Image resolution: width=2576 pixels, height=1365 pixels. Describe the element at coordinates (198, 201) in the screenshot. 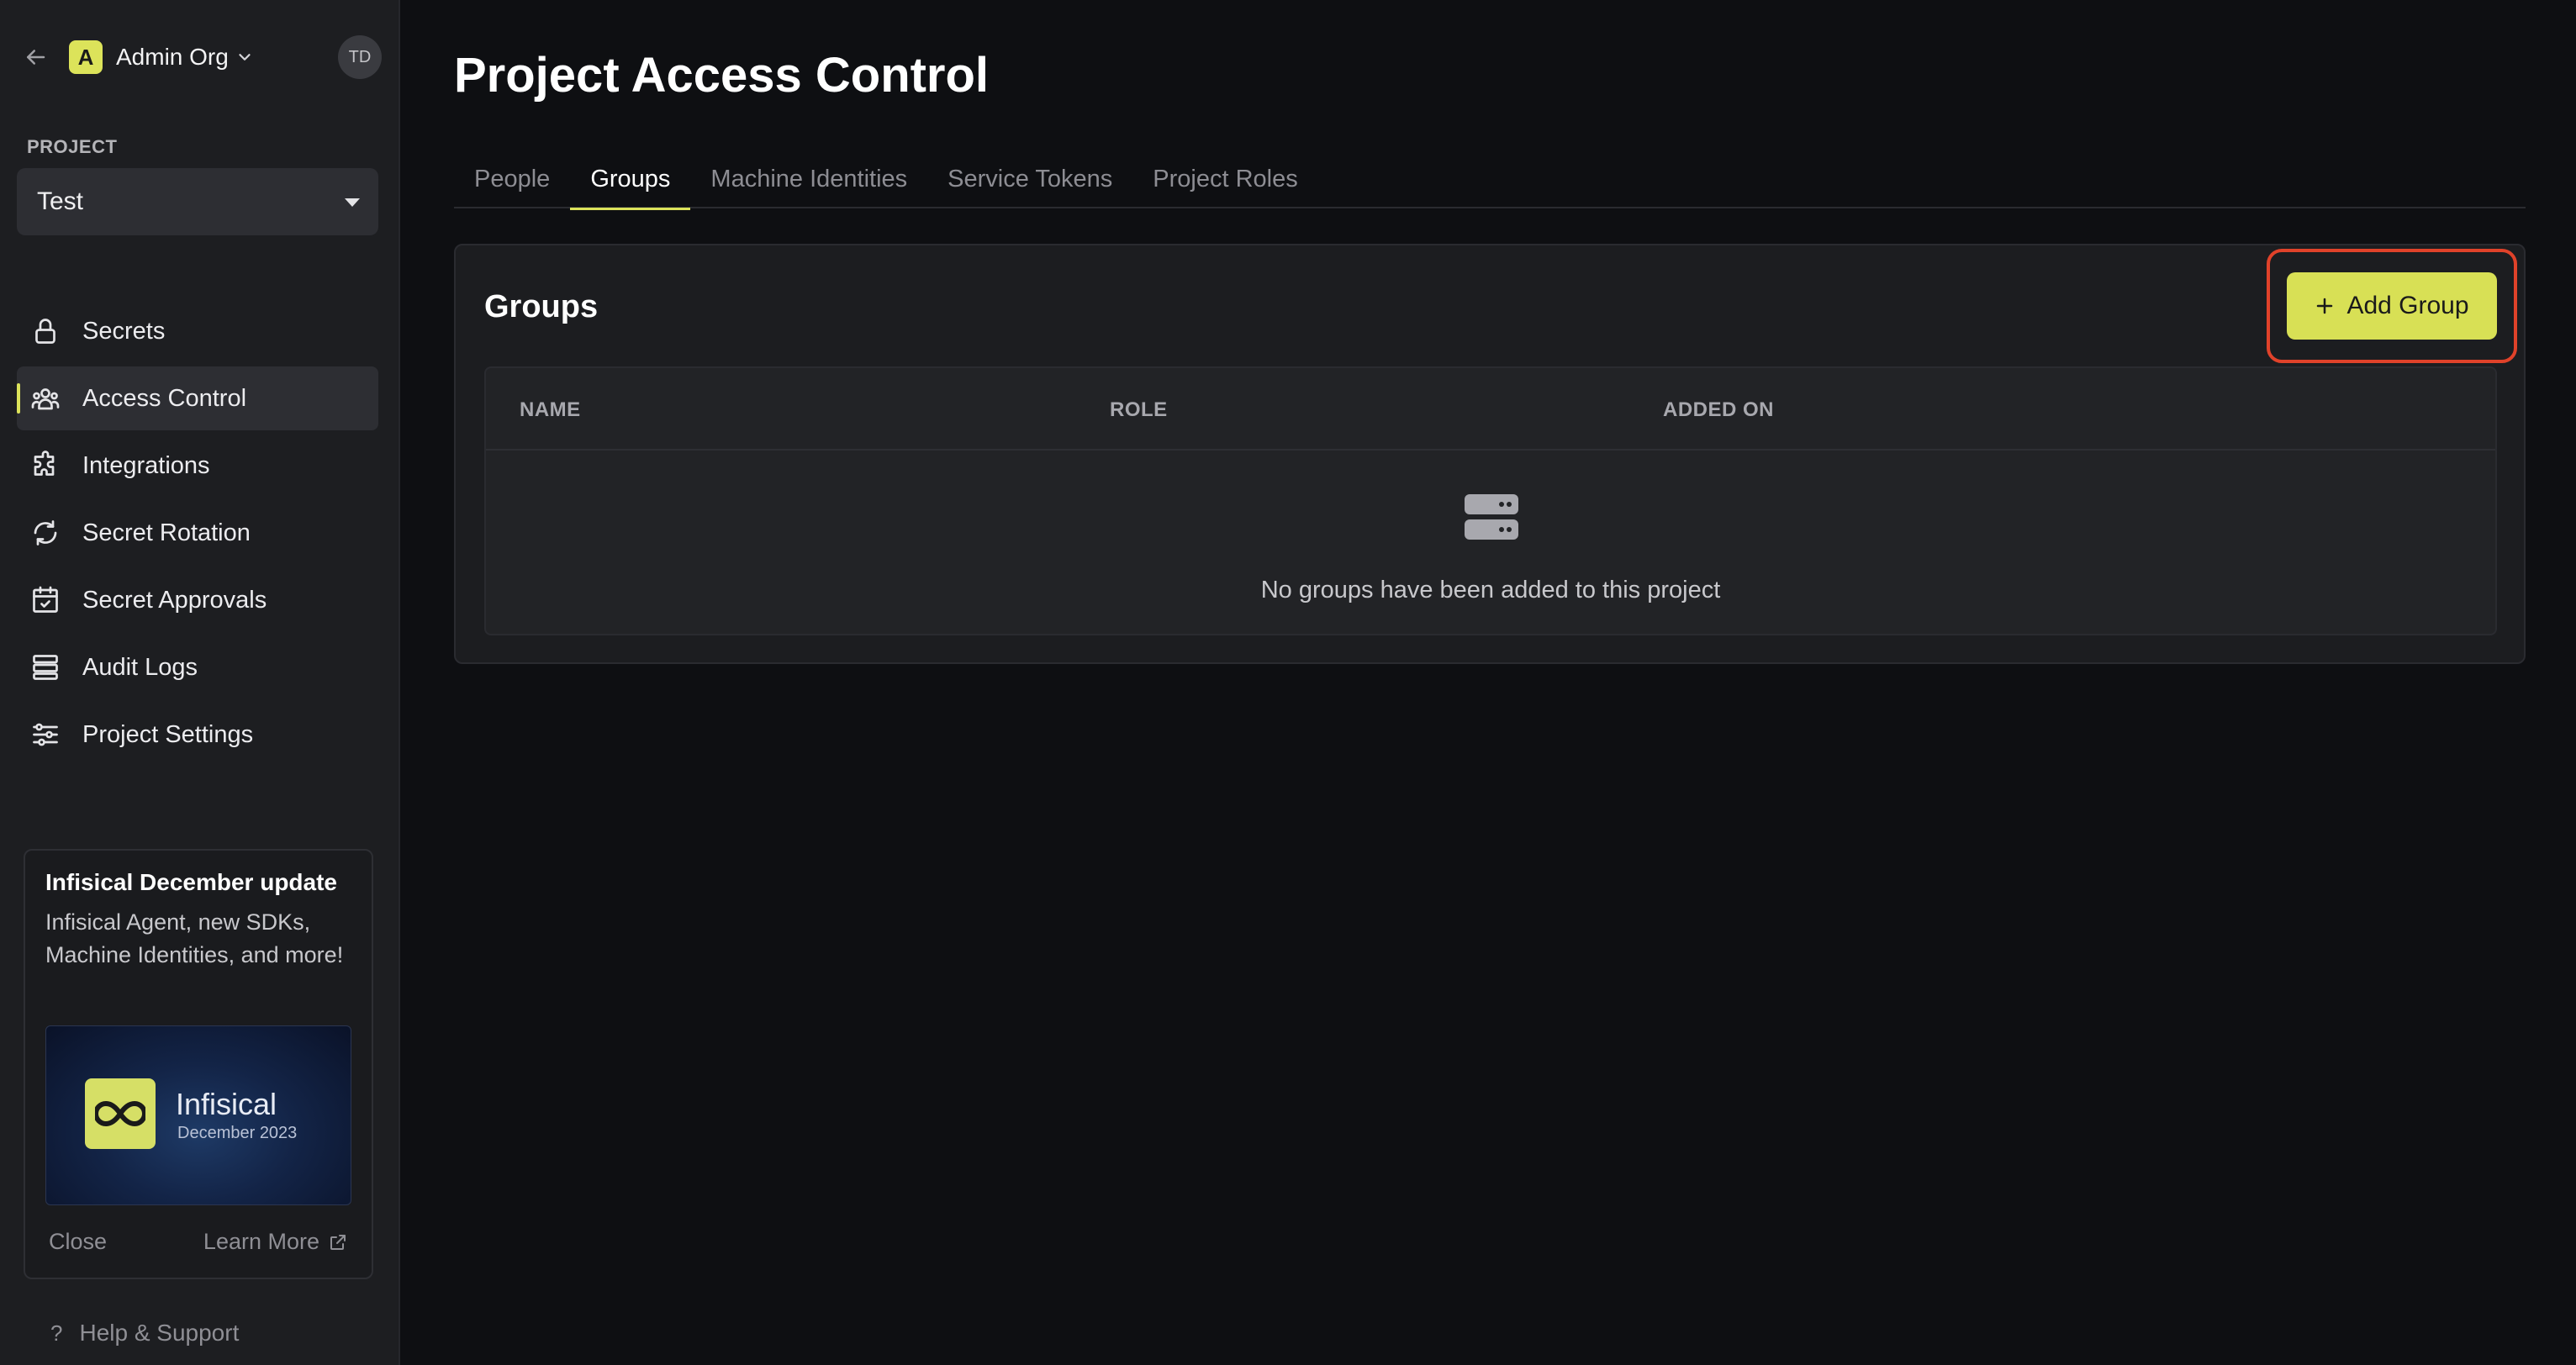

I see `project-select: Test` at that location.